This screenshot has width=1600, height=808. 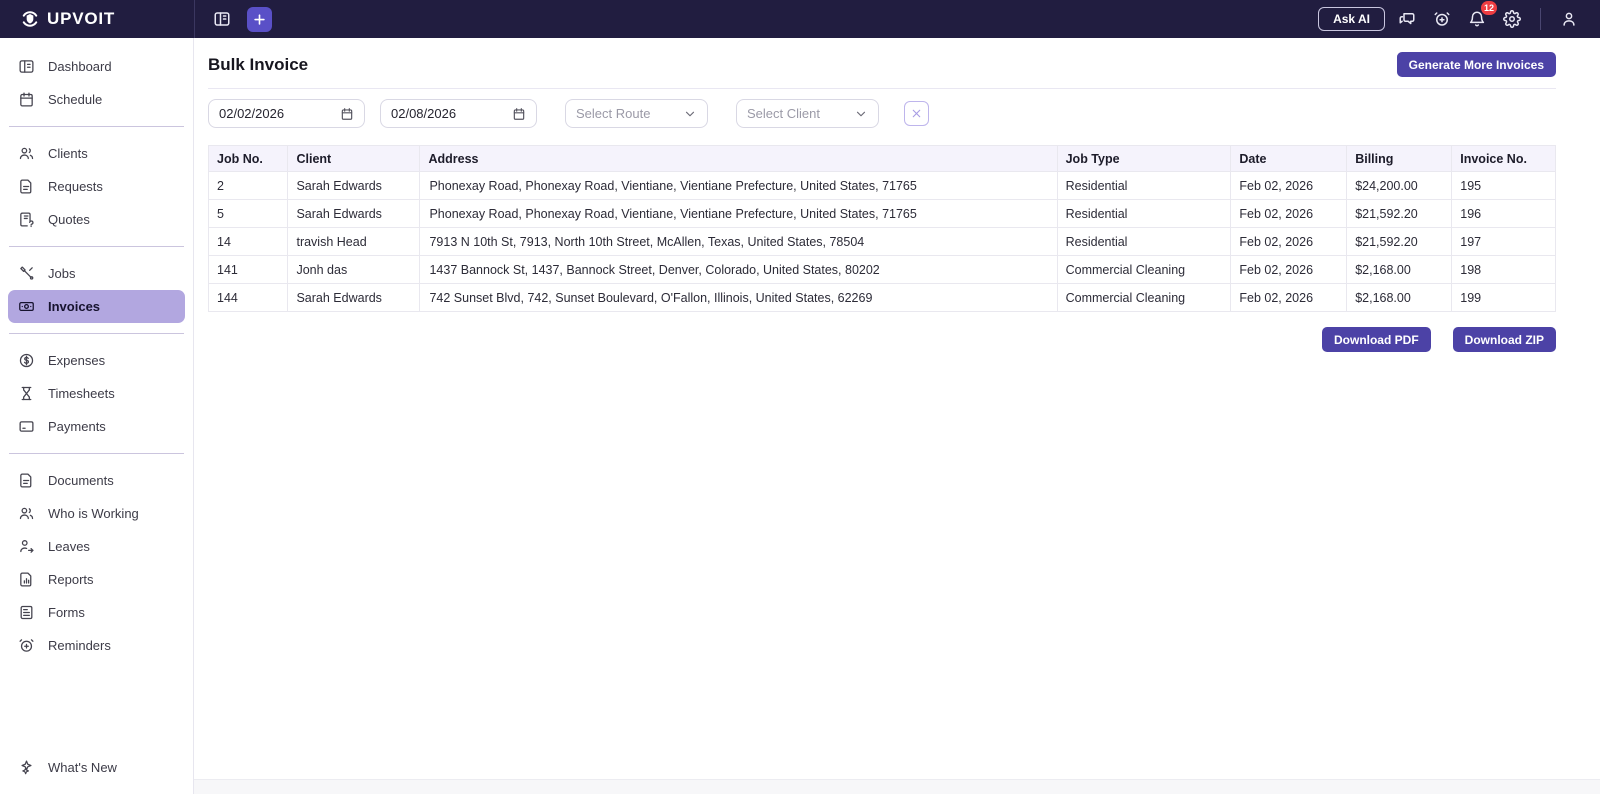 What do you see at coordinates (1407, 19) in the screenshot?
I see `chat-icon` at bounding box center [1407, 19].